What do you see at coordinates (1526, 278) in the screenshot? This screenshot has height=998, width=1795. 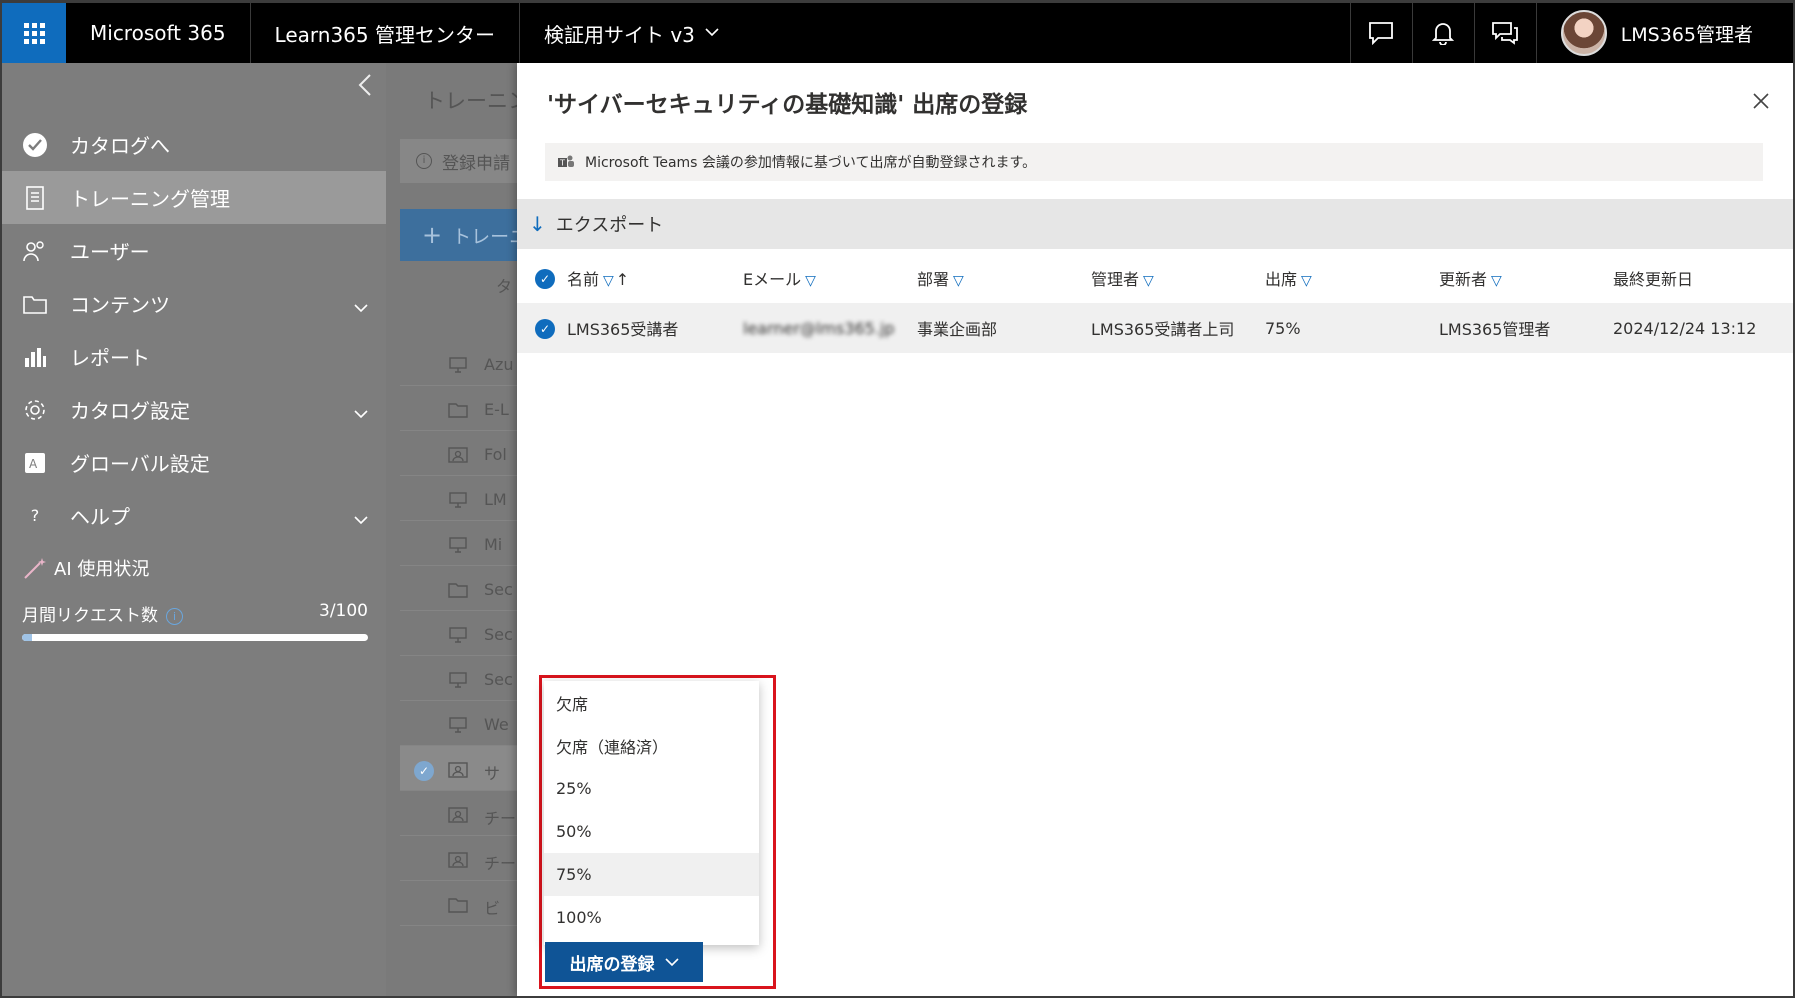 I see `column-updated-by: 更新者 ▽` at bounding box center [1526, 278].